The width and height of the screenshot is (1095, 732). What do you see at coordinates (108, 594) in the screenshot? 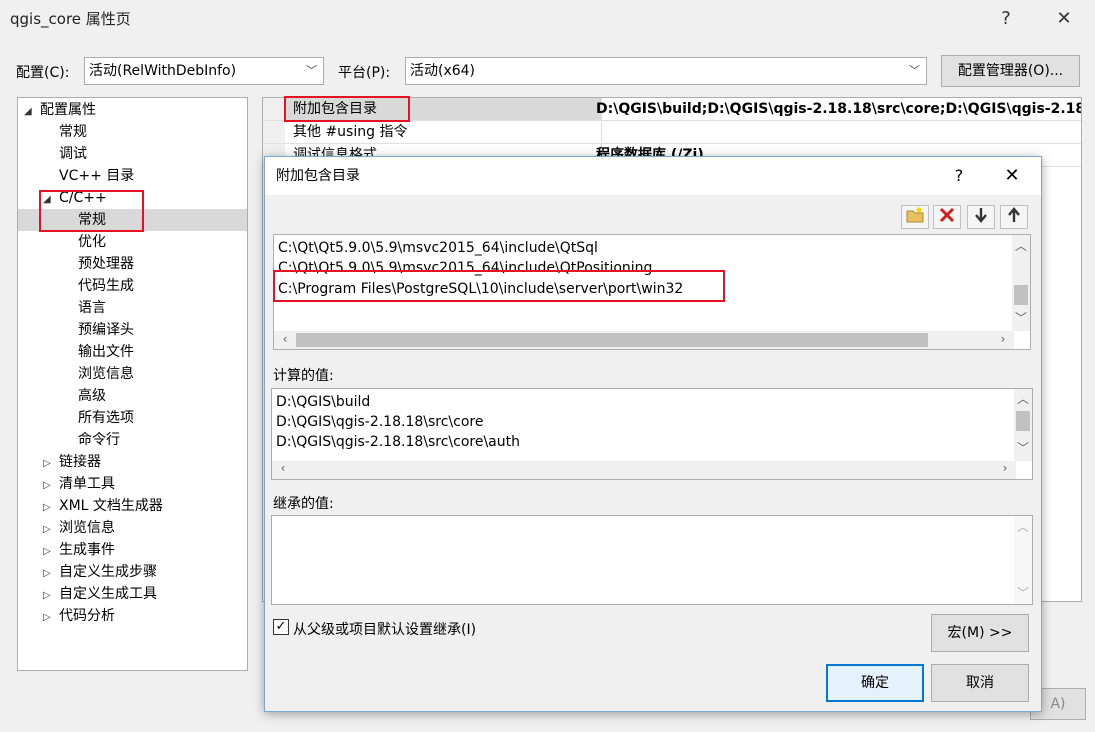
I see `tree-item-label: 自定义生成工具` at bounding box center [108, 594].